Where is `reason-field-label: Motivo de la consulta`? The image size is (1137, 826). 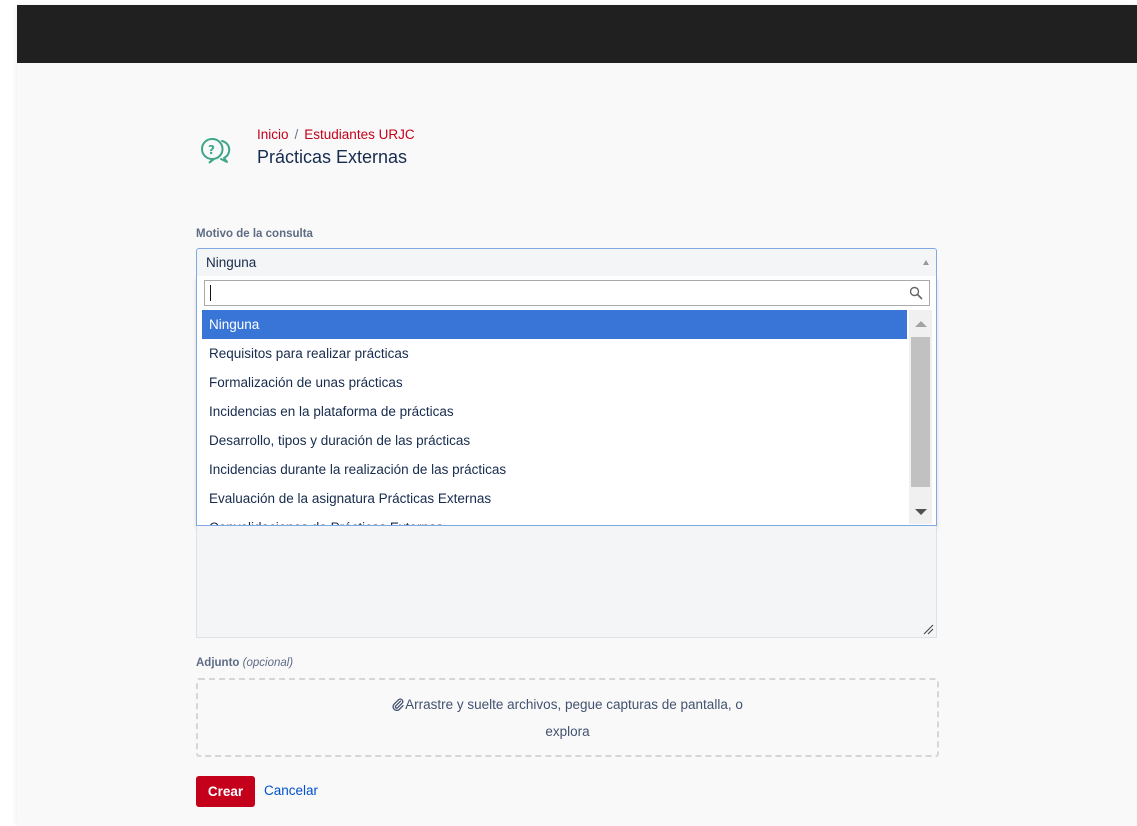 reason-field-label: Motivo de la consulta is located at coordinates (254, 234).